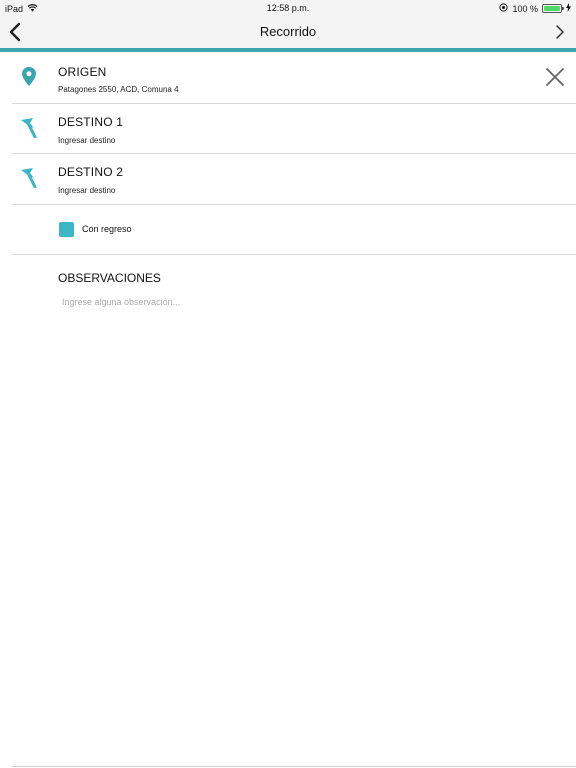 The width and height of the screenshot is (576, 768). Describe the element at coordinates (87, 190) in the screenshot. I see `destination-2-subtitle: Ingresar destino` at that location.